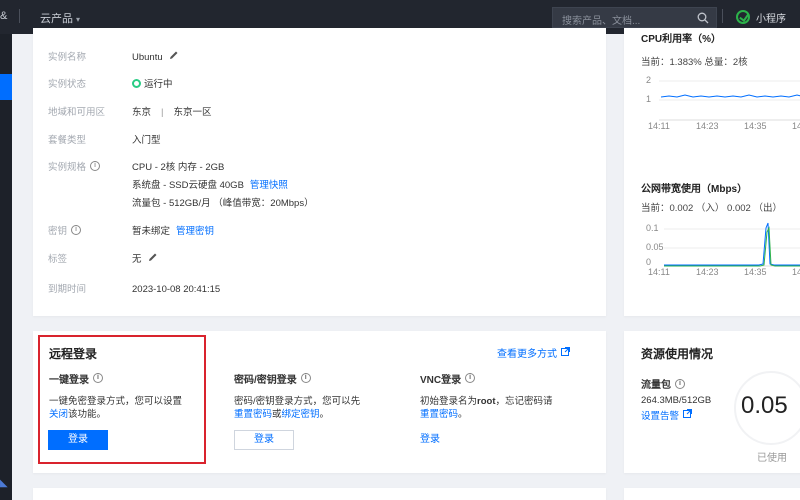 This screenshot has height=500, width=800. I want to click on manage-snapshot-link: 管理快照, so click(269, 186).